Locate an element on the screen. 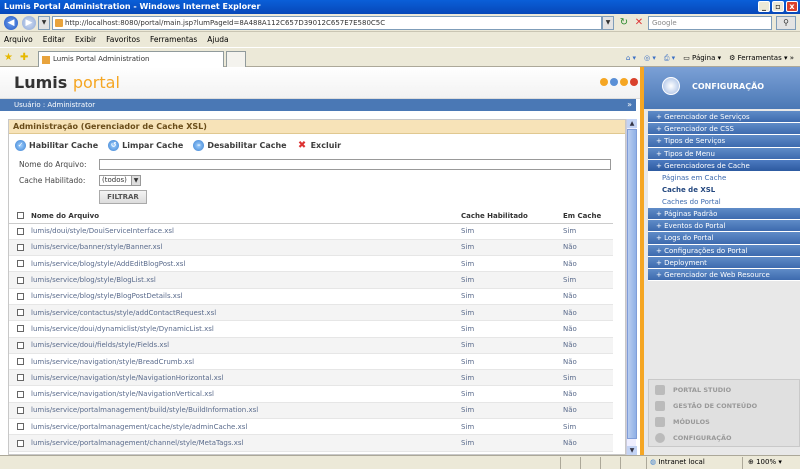  filename-input is located at coordinates (355, 164).